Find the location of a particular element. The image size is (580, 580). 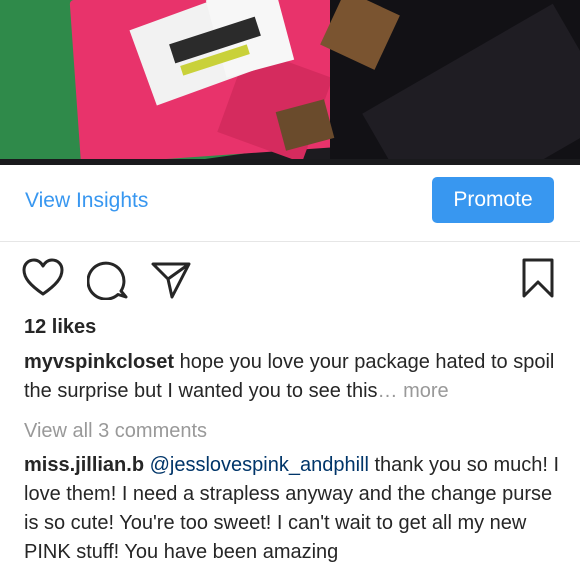

heart-icon is located at coordinates (43, 278).